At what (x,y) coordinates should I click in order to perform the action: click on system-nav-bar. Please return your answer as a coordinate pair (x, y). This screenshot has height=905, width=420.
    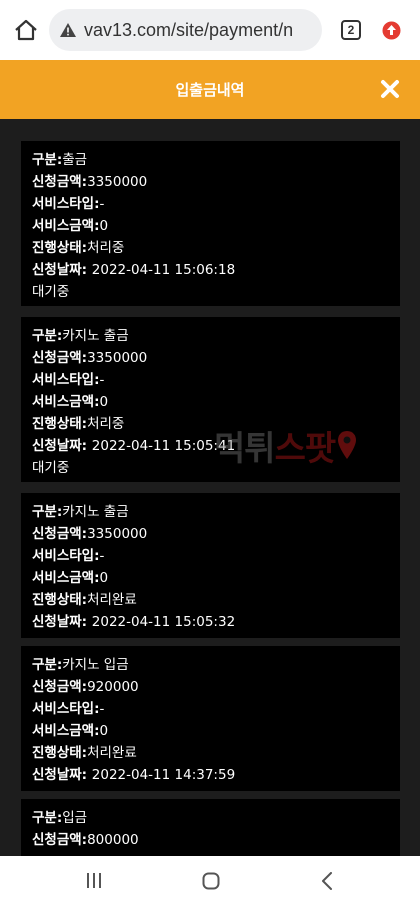
    Looking at the image, I should click on (210, 880).